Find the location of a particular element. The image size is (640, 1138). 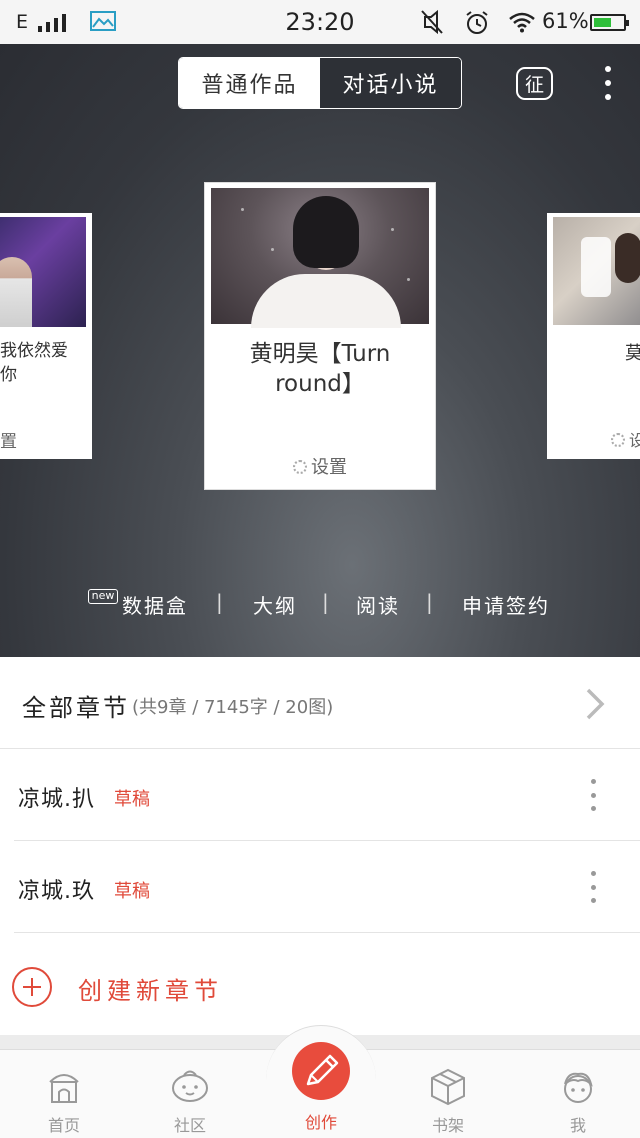

create-pen-icon is located at coordinates (321, 1071).